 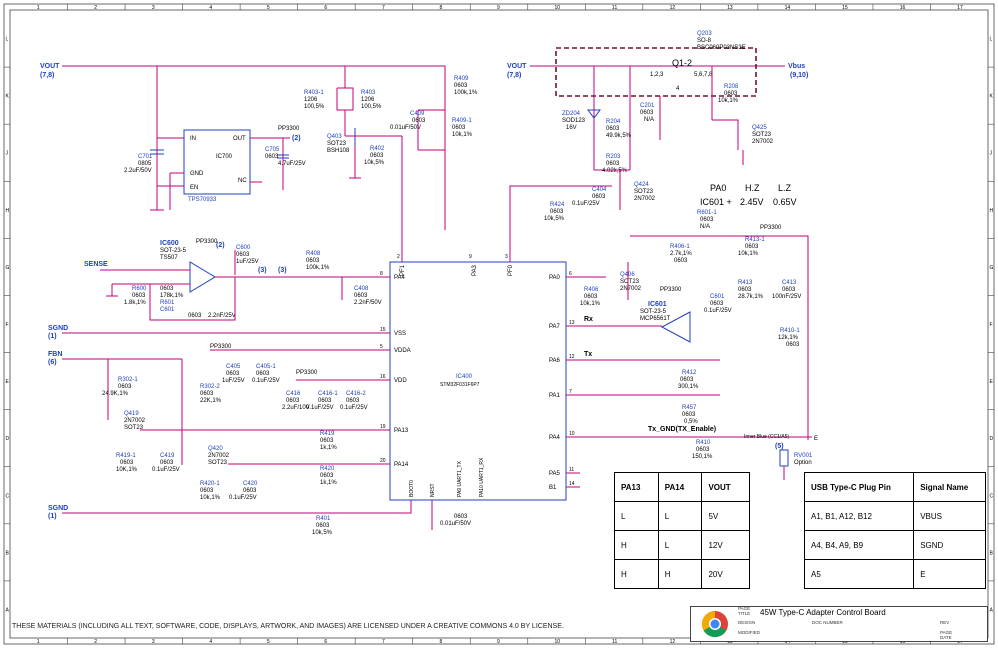 I want to click on q425-part: 2N7002, so click(x=763, y=142).